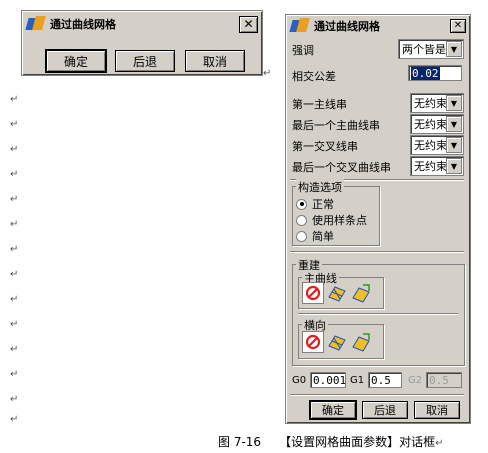 Image resolution: width=488 pixels, height=453 pixels. What do you see at coordinates (425, 73) in the screenshot?
I see `tolerance-value: 0.02` at bounding box center [425, 73].